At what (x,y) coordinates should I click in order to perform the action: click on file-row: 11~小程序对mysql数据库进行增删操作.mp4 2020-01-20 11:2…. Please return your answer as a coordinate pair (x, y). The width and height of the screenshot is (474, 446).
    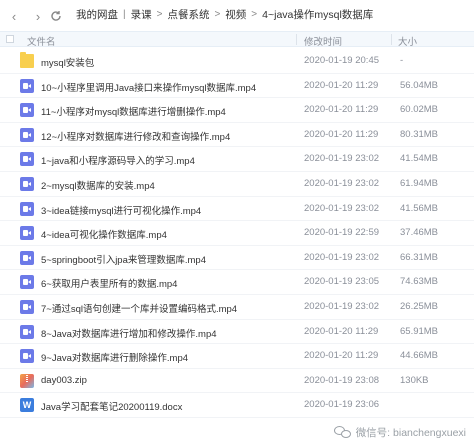
    Looking at the image, I should click on (237, 110).